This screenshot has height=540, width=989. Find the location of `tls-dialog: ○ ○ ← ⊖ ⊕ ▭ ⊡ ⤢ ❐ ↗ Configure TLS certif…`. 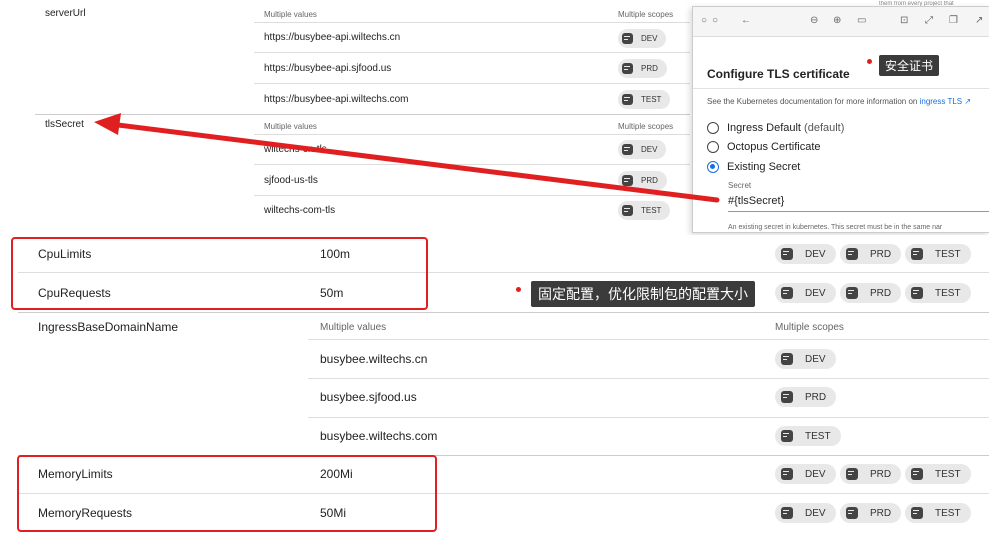

tls-dialog: ○ ○ ← ⊖ ⊕ ▭ ⊡ ⤢ ❐ ↗ Configure TLS certif… is located at coordinates (840, 119).